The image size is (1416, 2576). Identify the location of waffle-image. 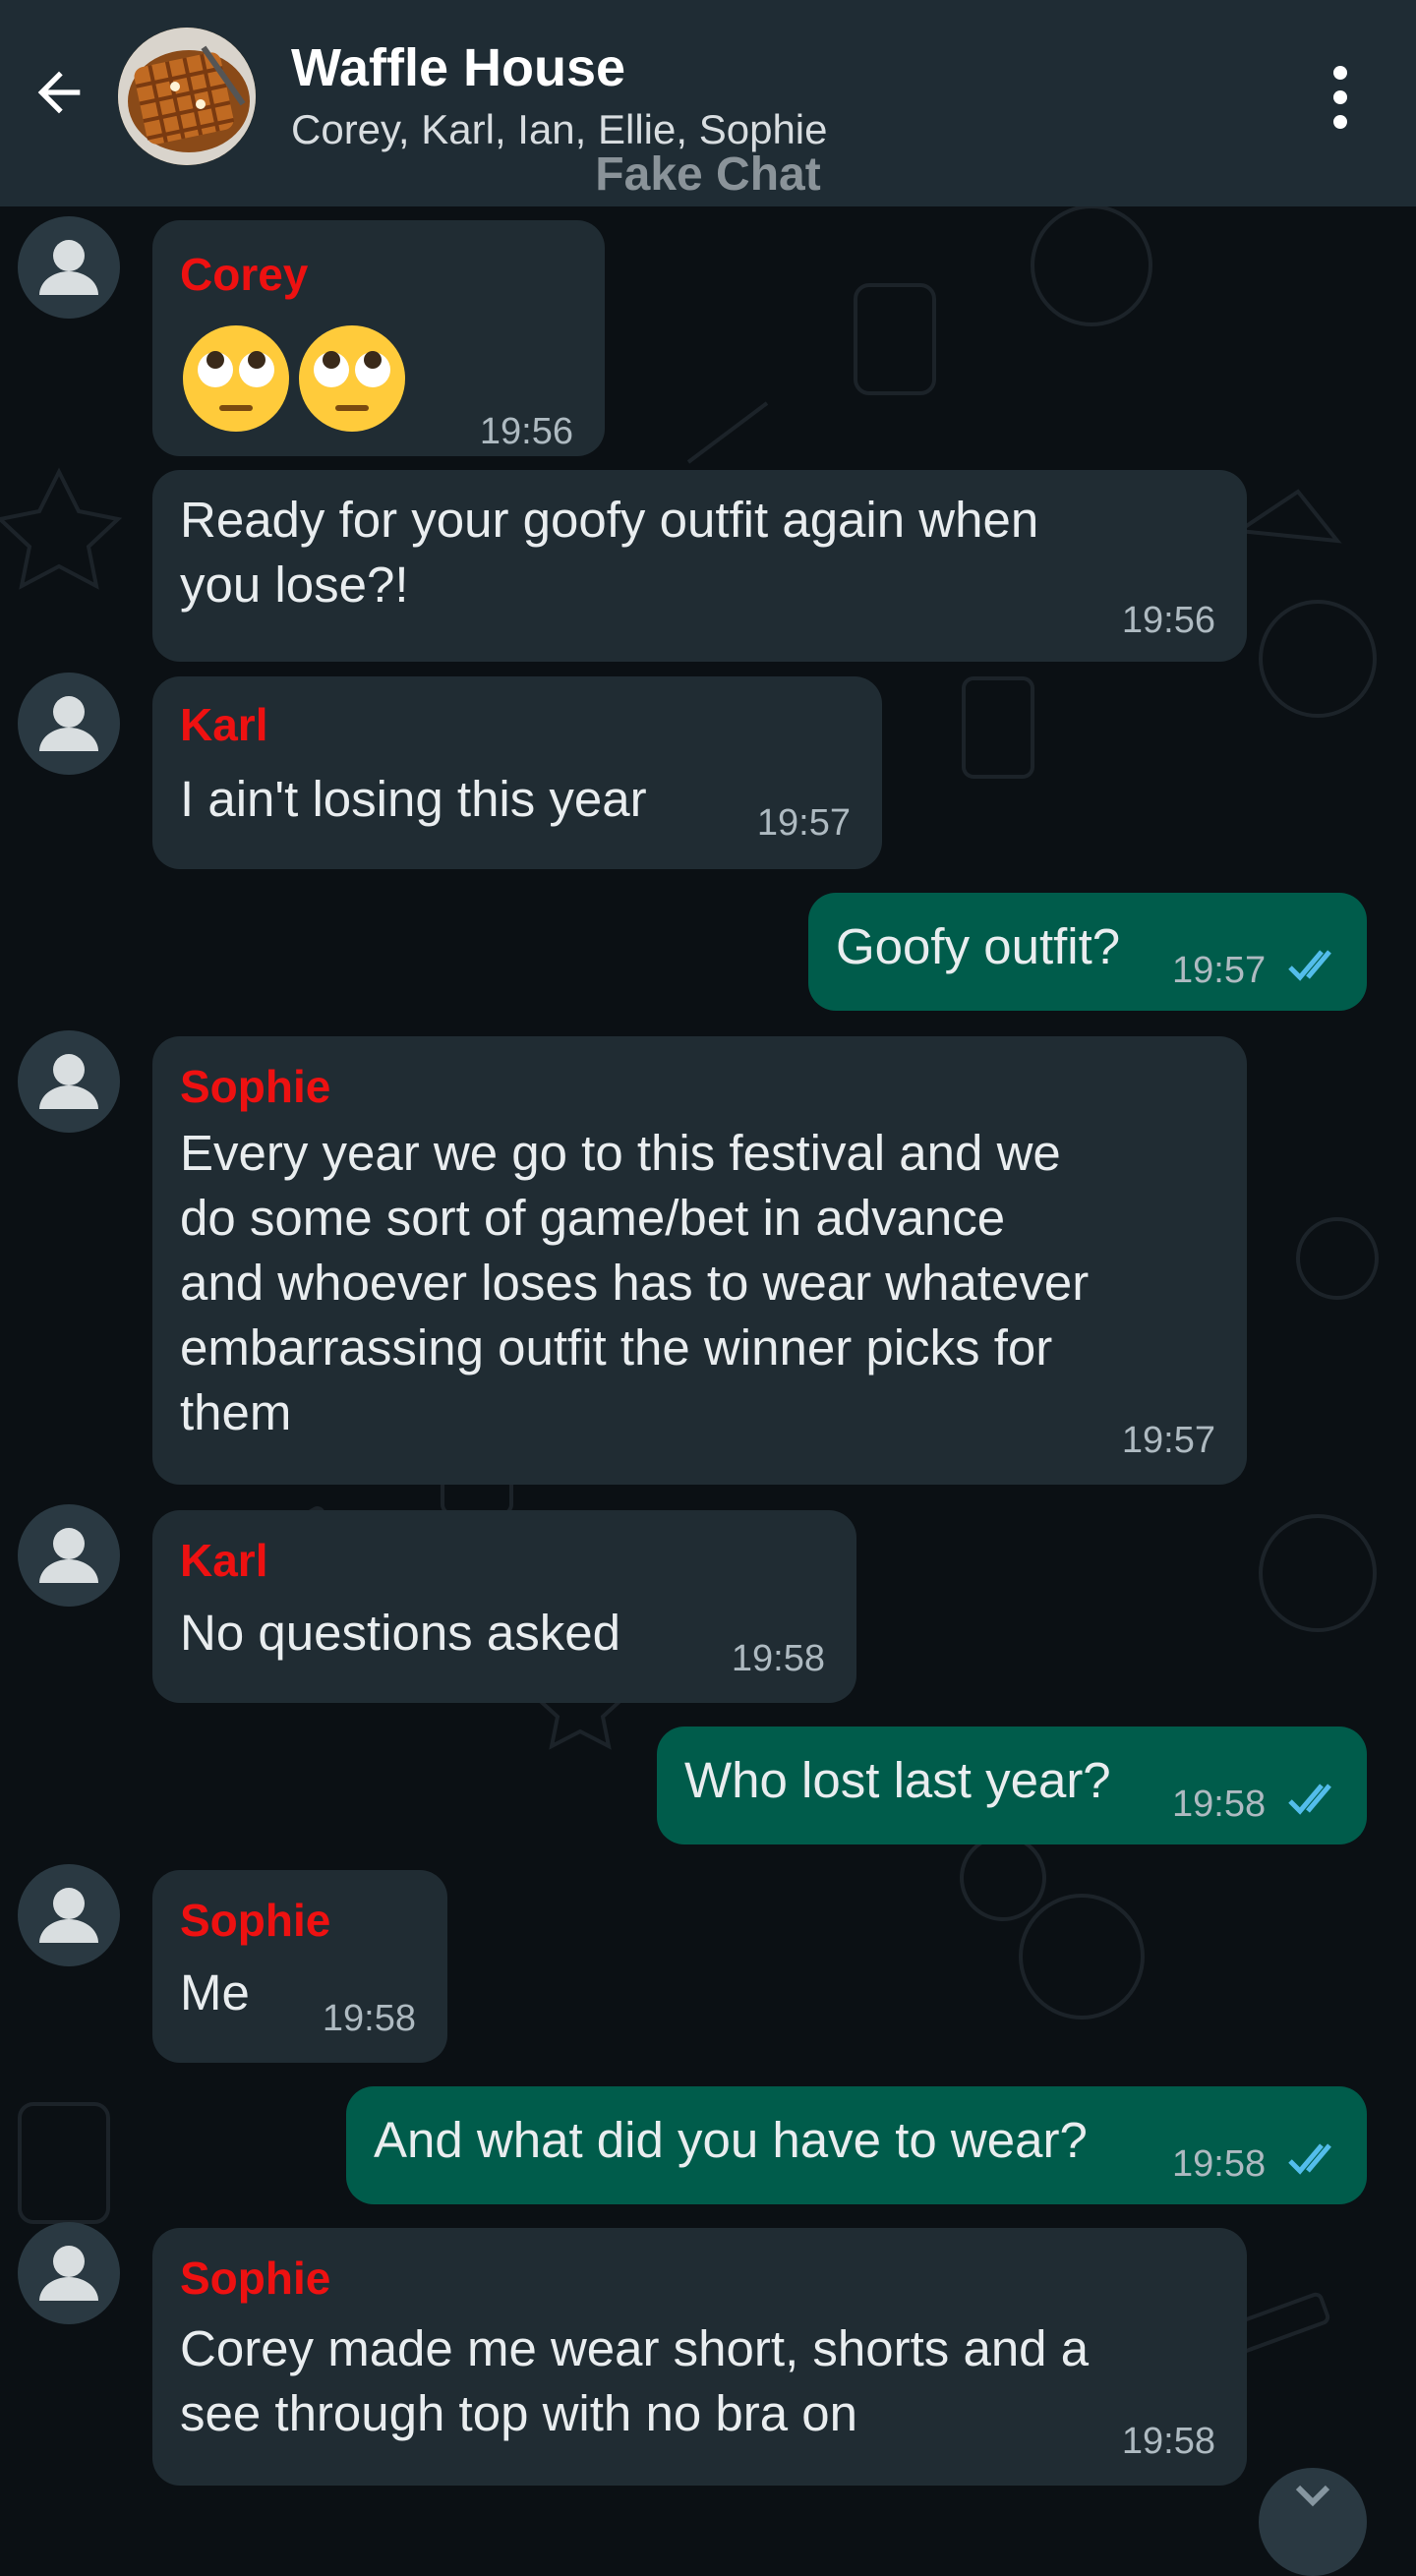
(187, 96).